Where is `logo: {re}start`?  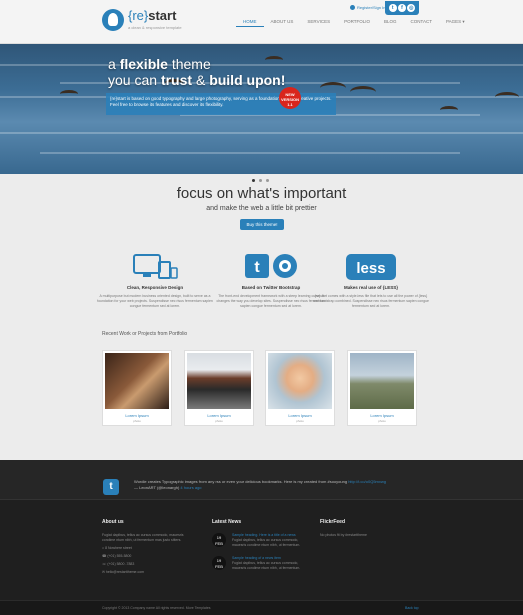 logo: {re}start is located at coordinates (152, 15).